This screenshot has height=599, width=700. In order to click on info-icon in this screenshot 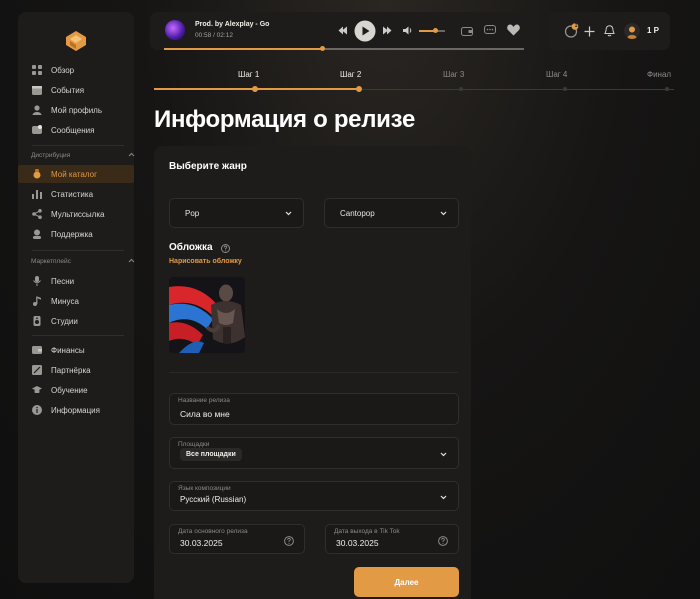, I will do `click(37, 410)`.